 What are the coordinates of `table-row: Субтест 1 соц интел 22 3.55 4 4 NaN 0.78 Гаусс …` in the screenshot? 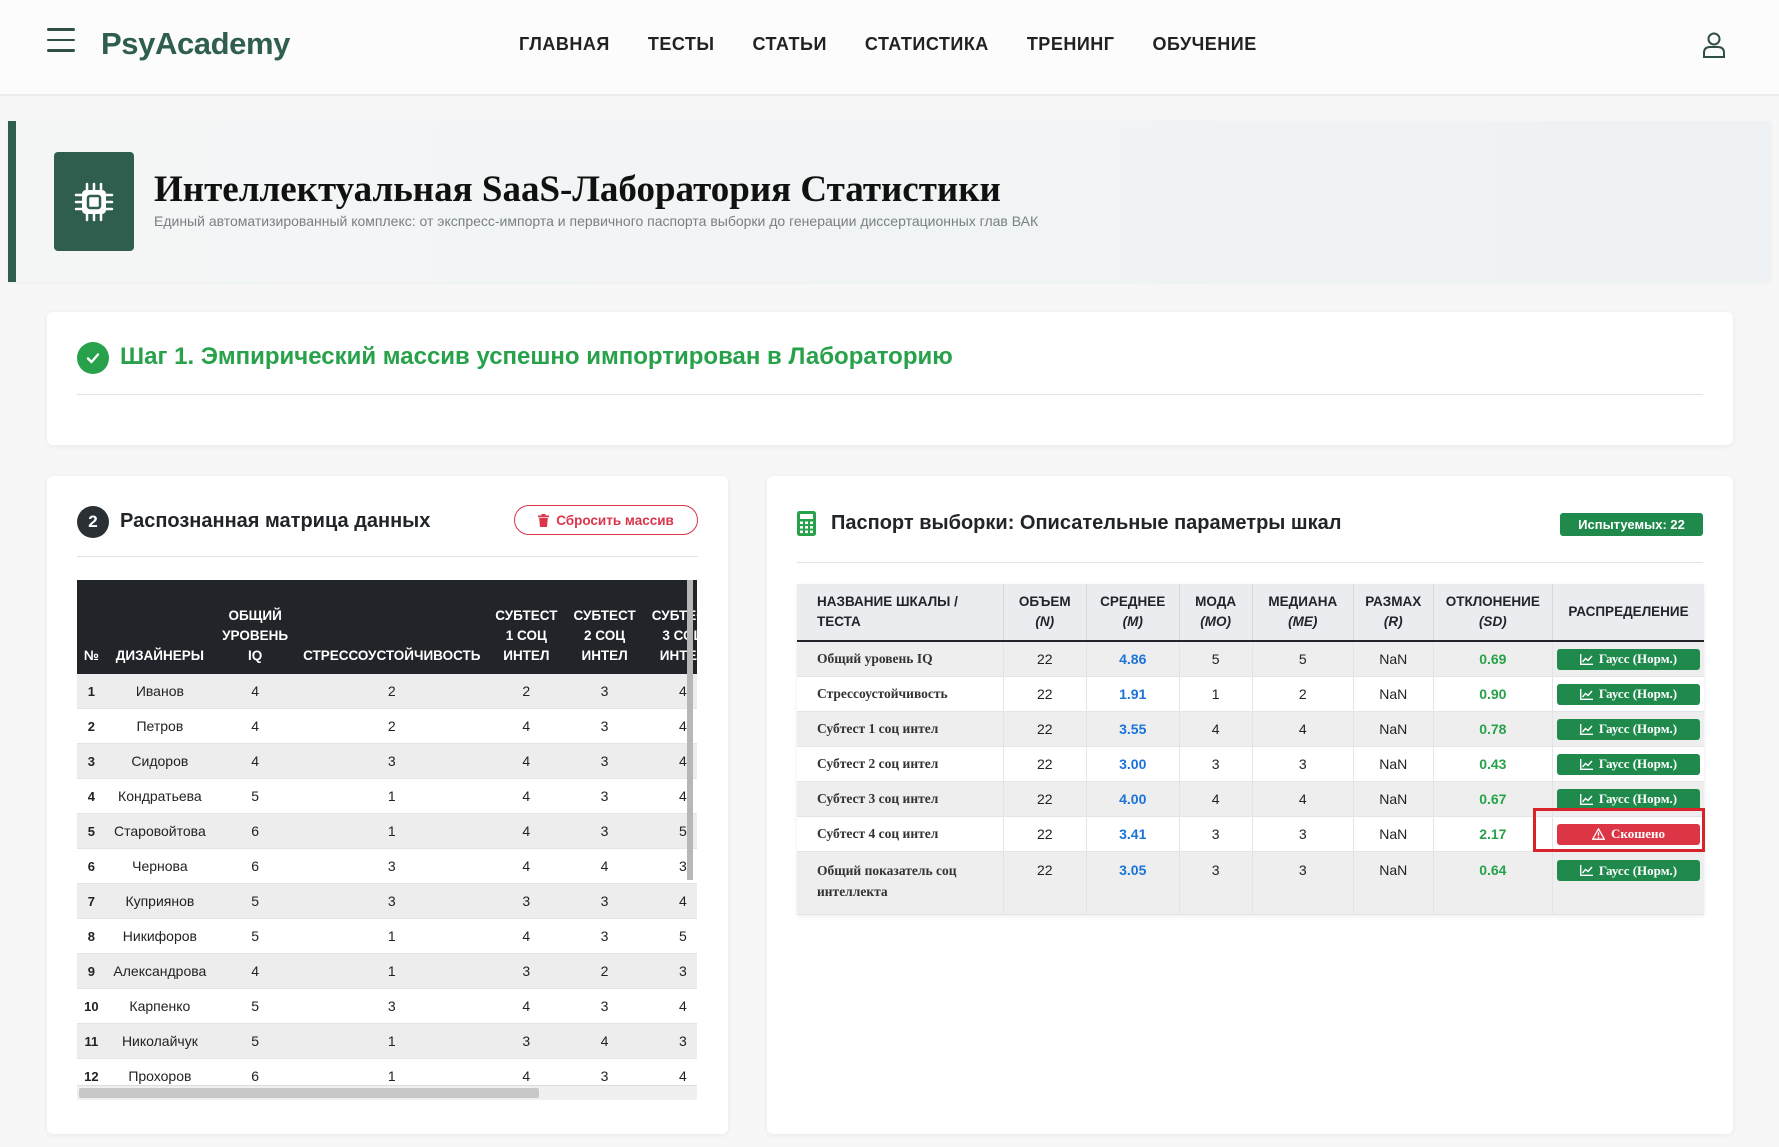 It's located at (1250, 729).